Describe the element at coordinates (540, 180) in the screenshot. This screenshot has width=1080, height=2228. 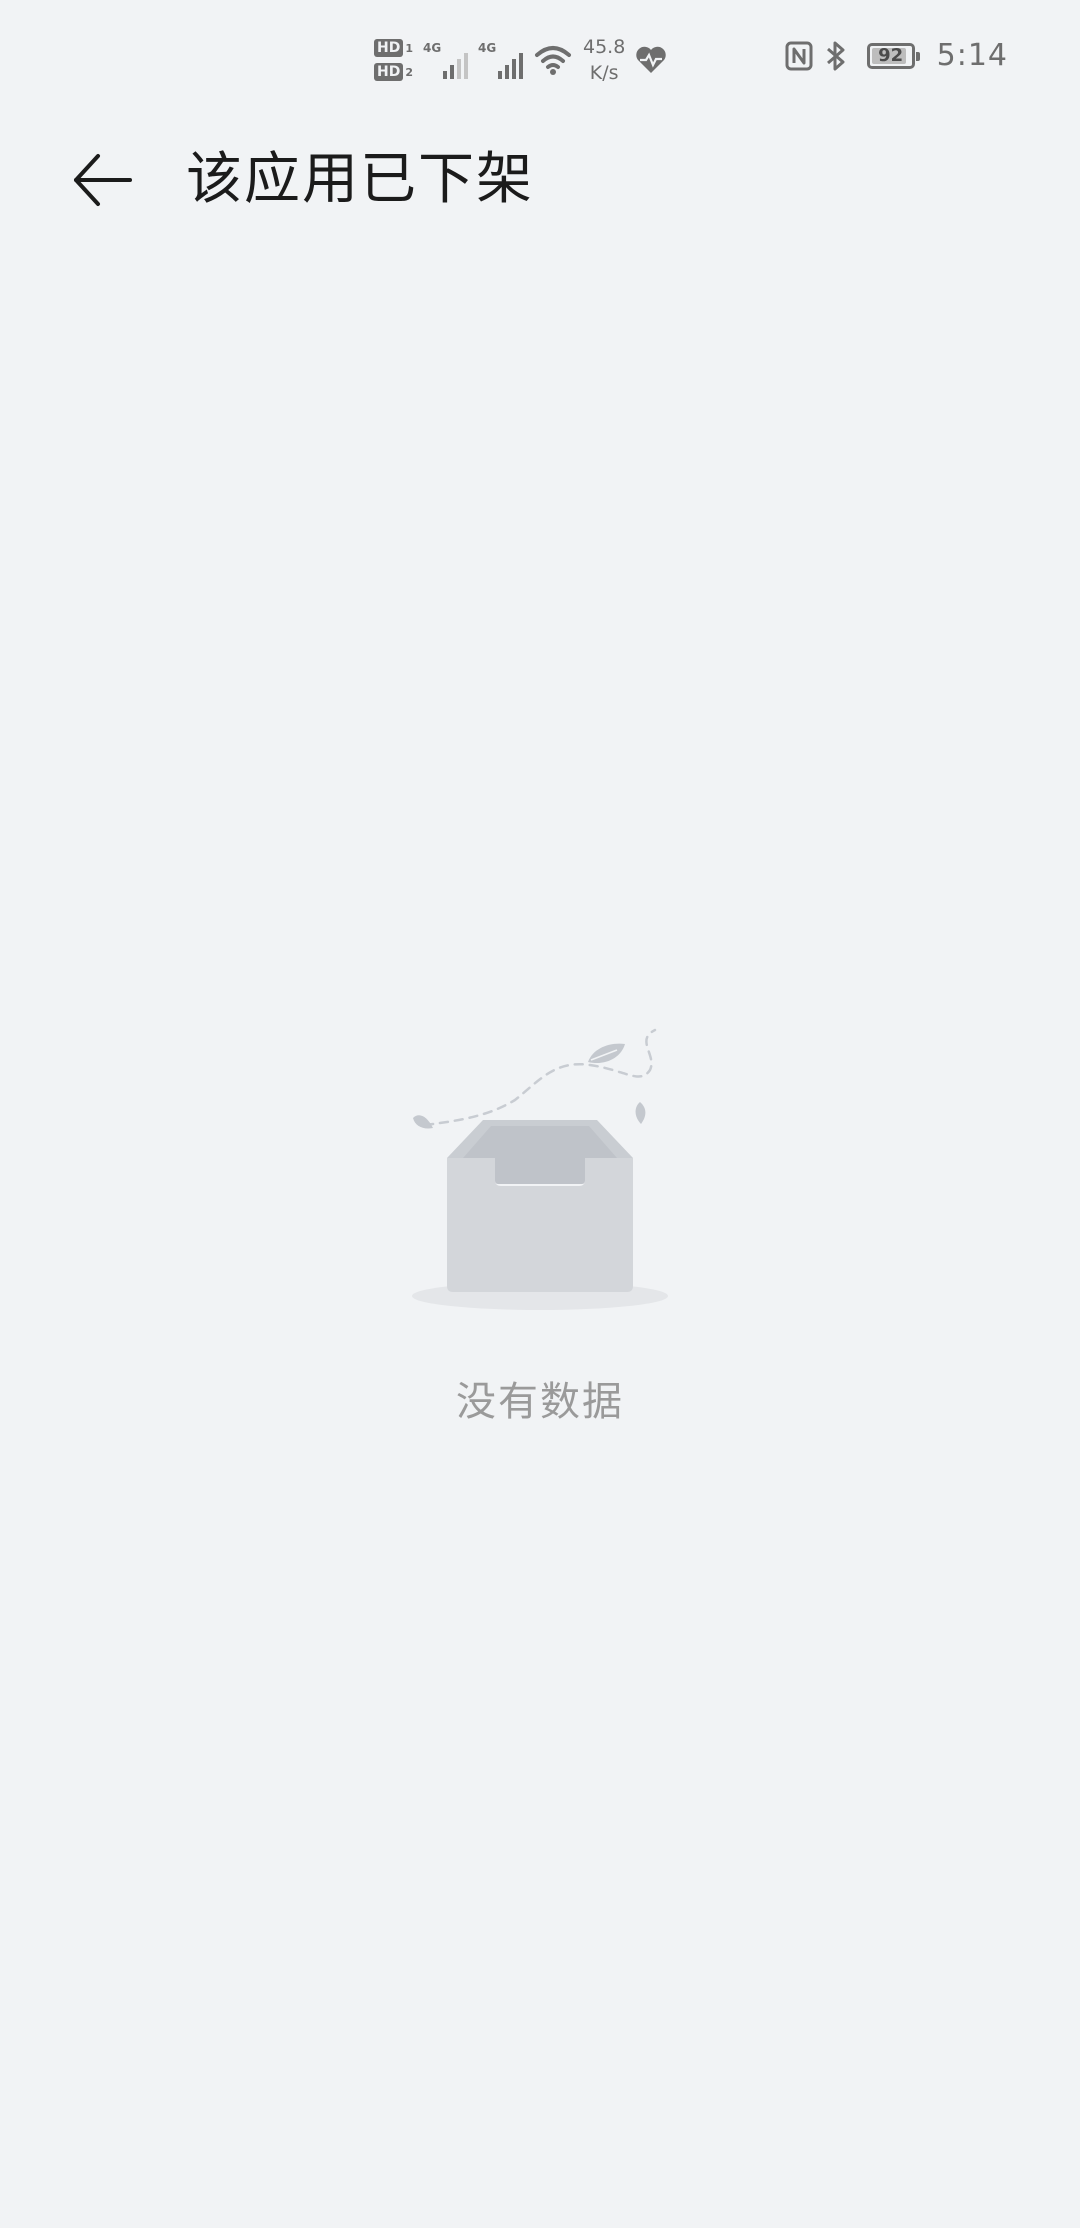
I see `app-bar: 该应用已下架` at that location.